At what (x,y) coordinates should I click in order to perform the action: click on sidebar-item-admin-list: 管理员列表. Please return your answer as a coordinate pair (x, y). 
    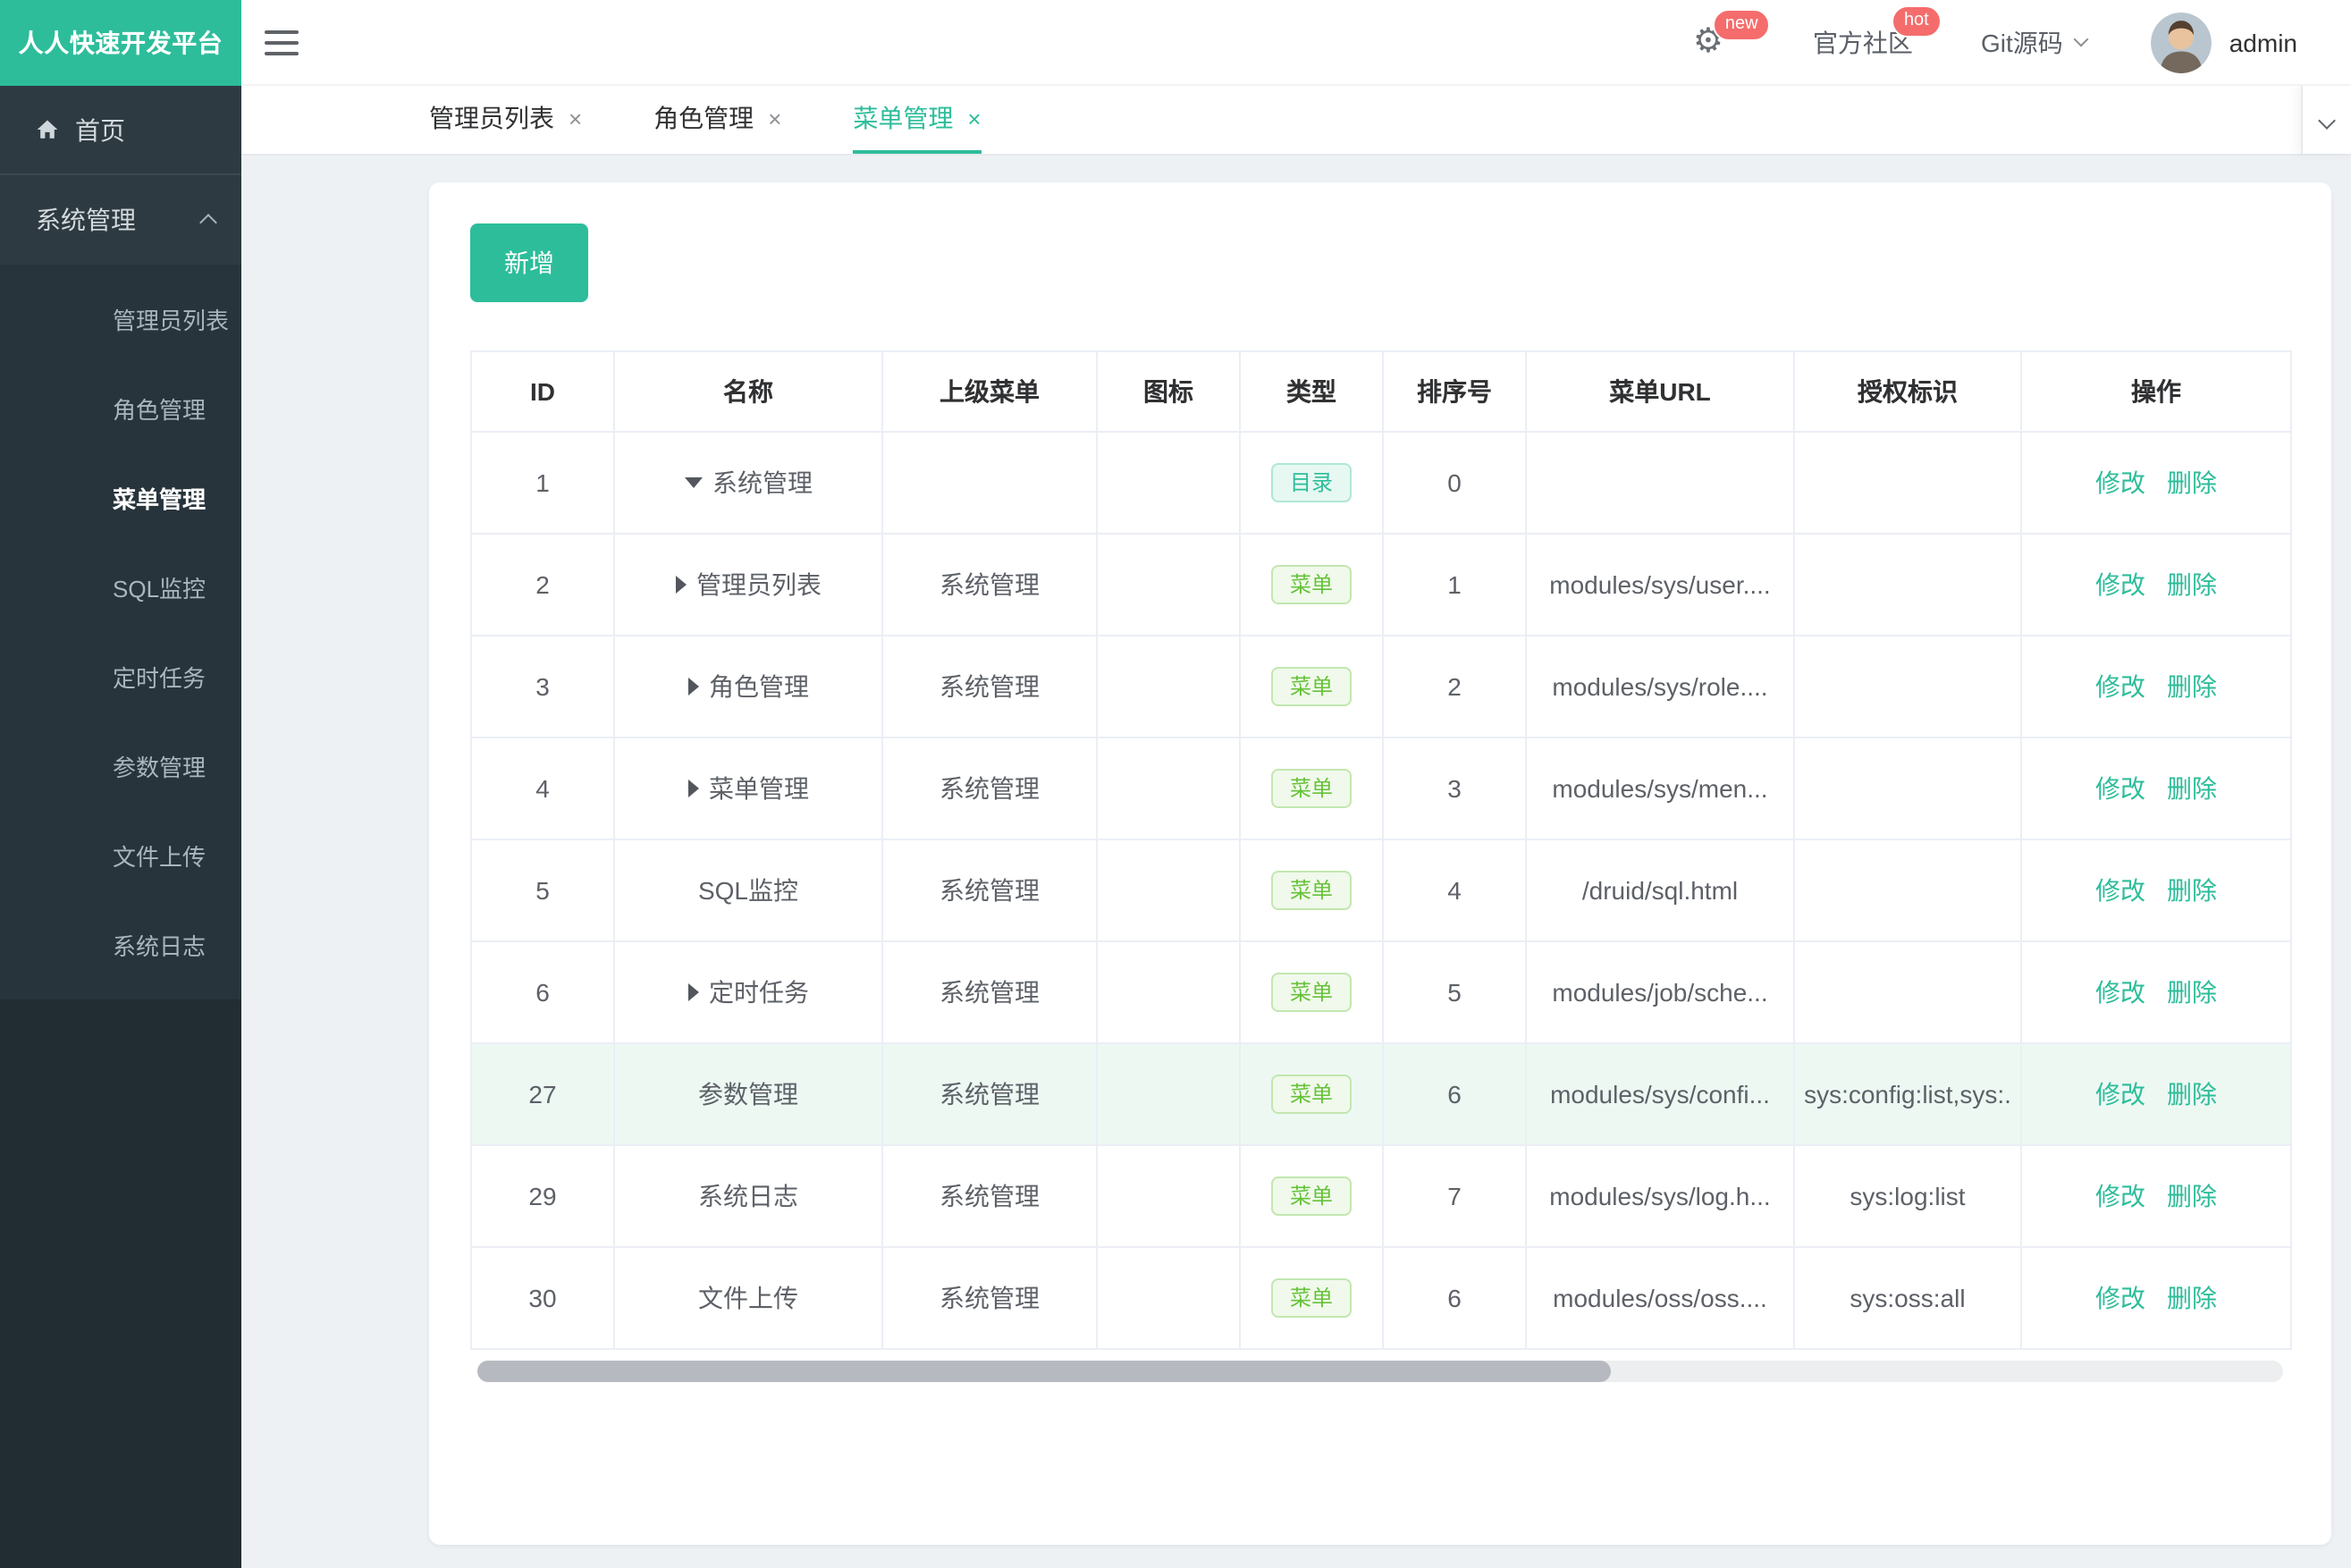
    Looking at the image, I should click on (120, 318).